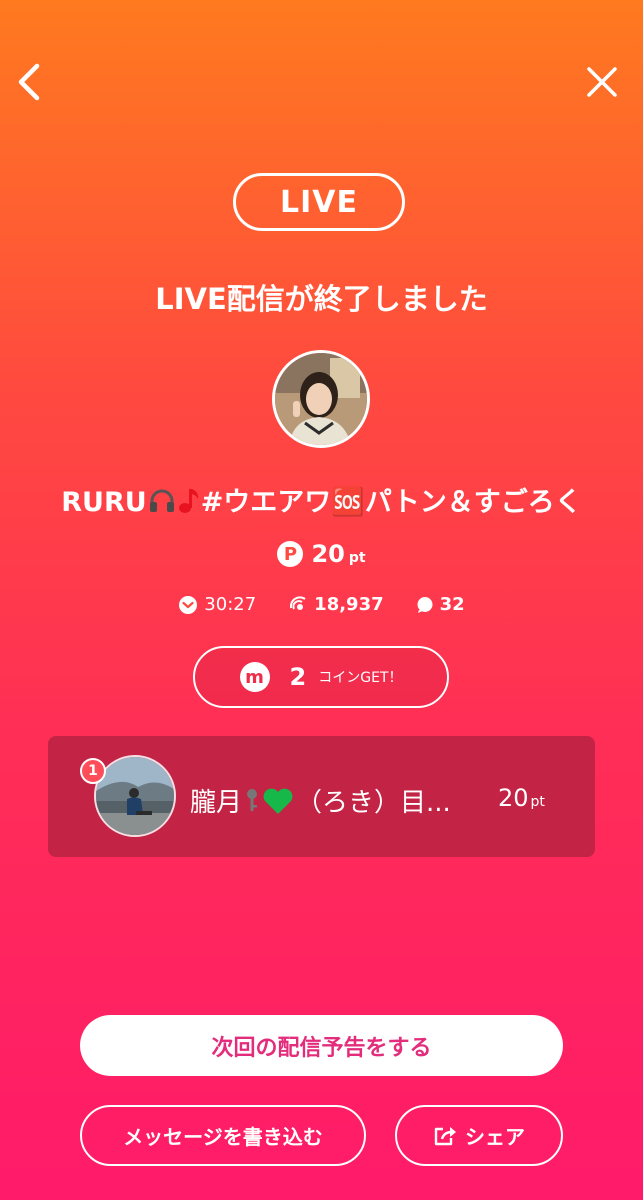  Describe the element at coordinates (298, 602) in the screenshot. I see `viewers-icon` at that location.